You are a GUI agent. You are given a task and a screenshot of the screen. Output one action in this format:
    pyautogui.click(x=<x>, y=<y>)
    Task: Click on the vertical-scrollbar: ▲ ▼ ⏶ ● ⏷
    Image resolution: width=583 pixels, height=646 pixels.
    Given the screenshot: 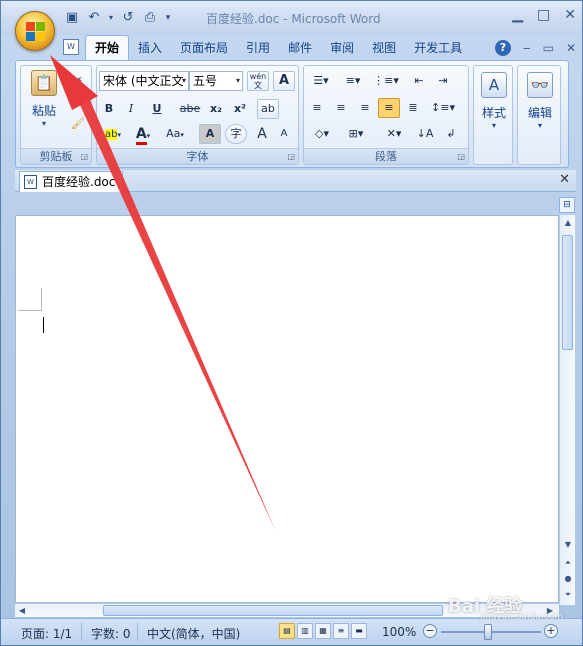 What is the action you would take?
    pyautogui.click(x=567, y=410)
    